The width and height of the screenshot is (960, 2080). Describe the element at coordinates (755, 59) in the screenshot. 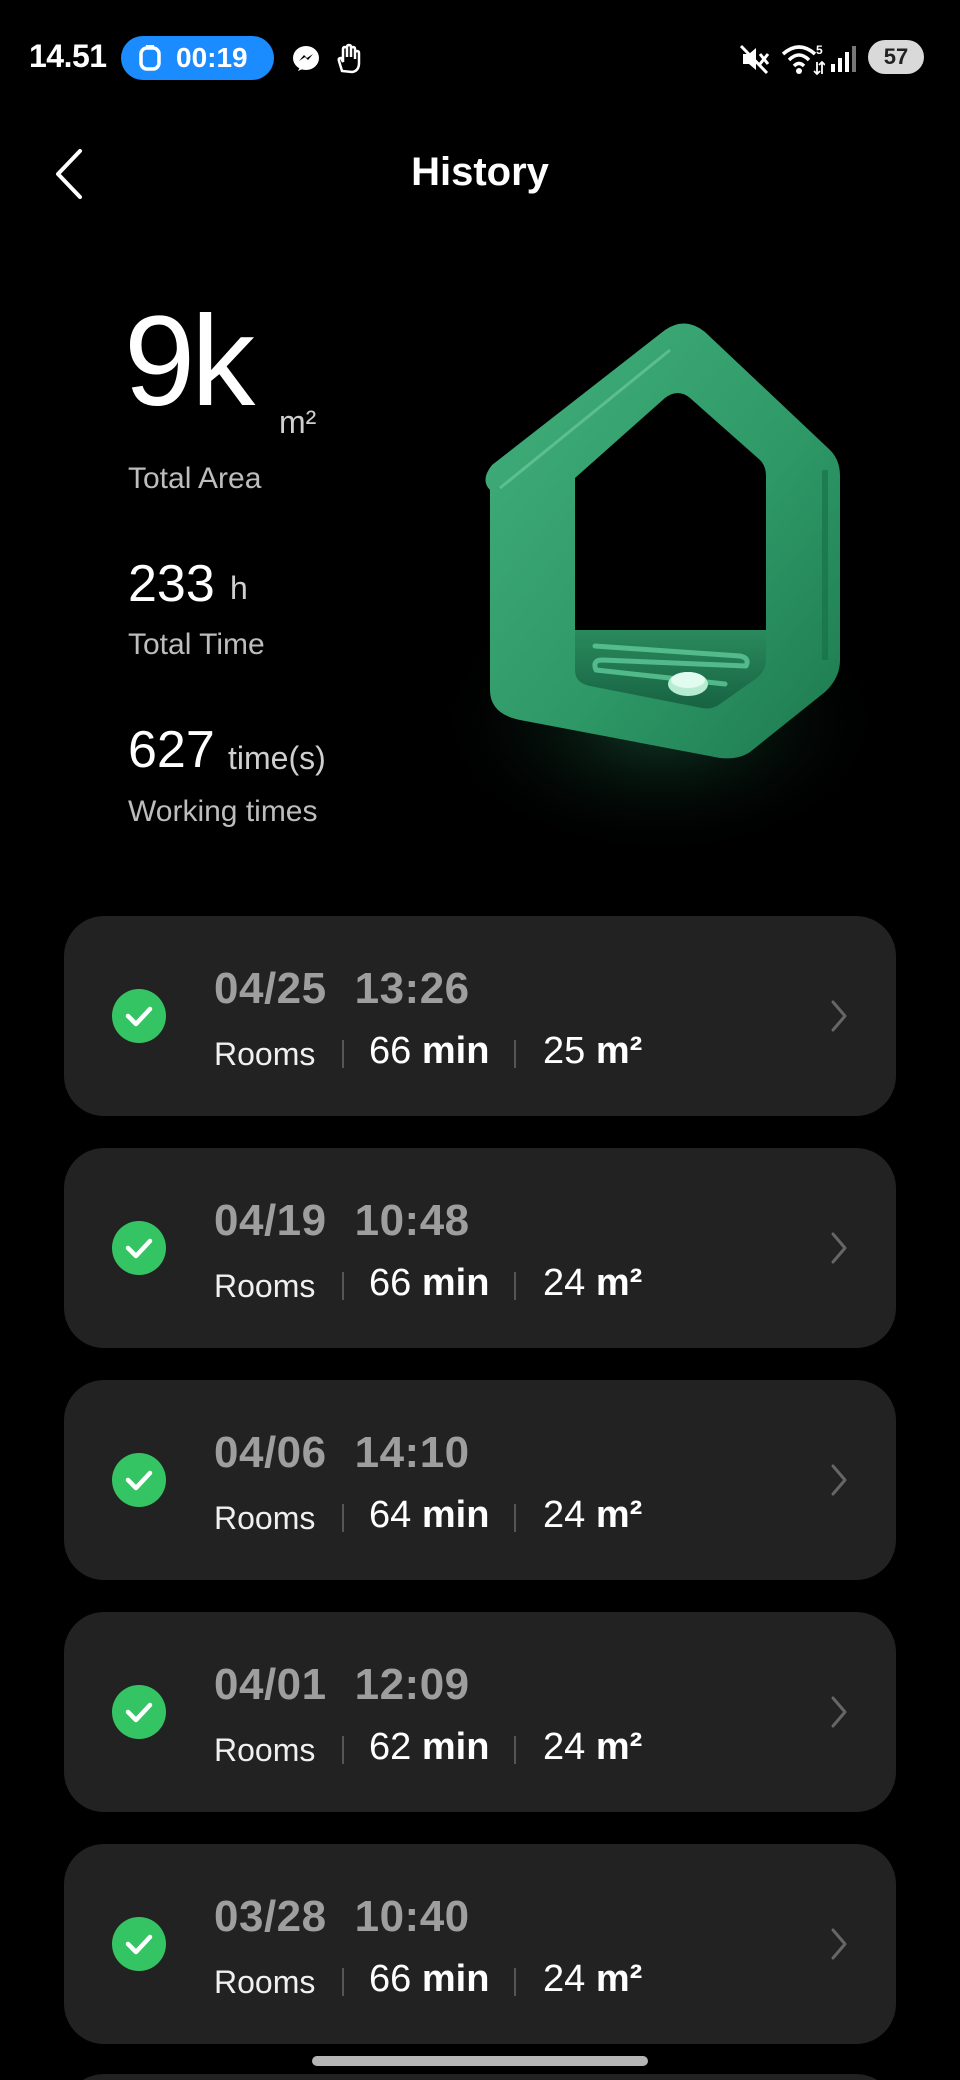

I see `mute-icon` at that location.